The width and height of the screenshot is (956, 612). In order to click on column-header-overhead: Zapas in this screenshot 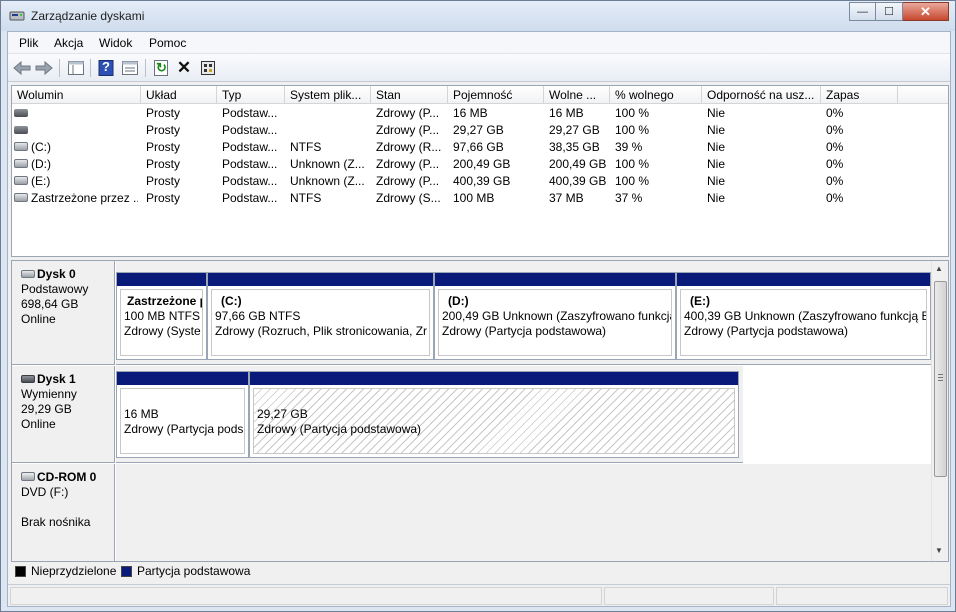, I will do `click(859, 95)`.